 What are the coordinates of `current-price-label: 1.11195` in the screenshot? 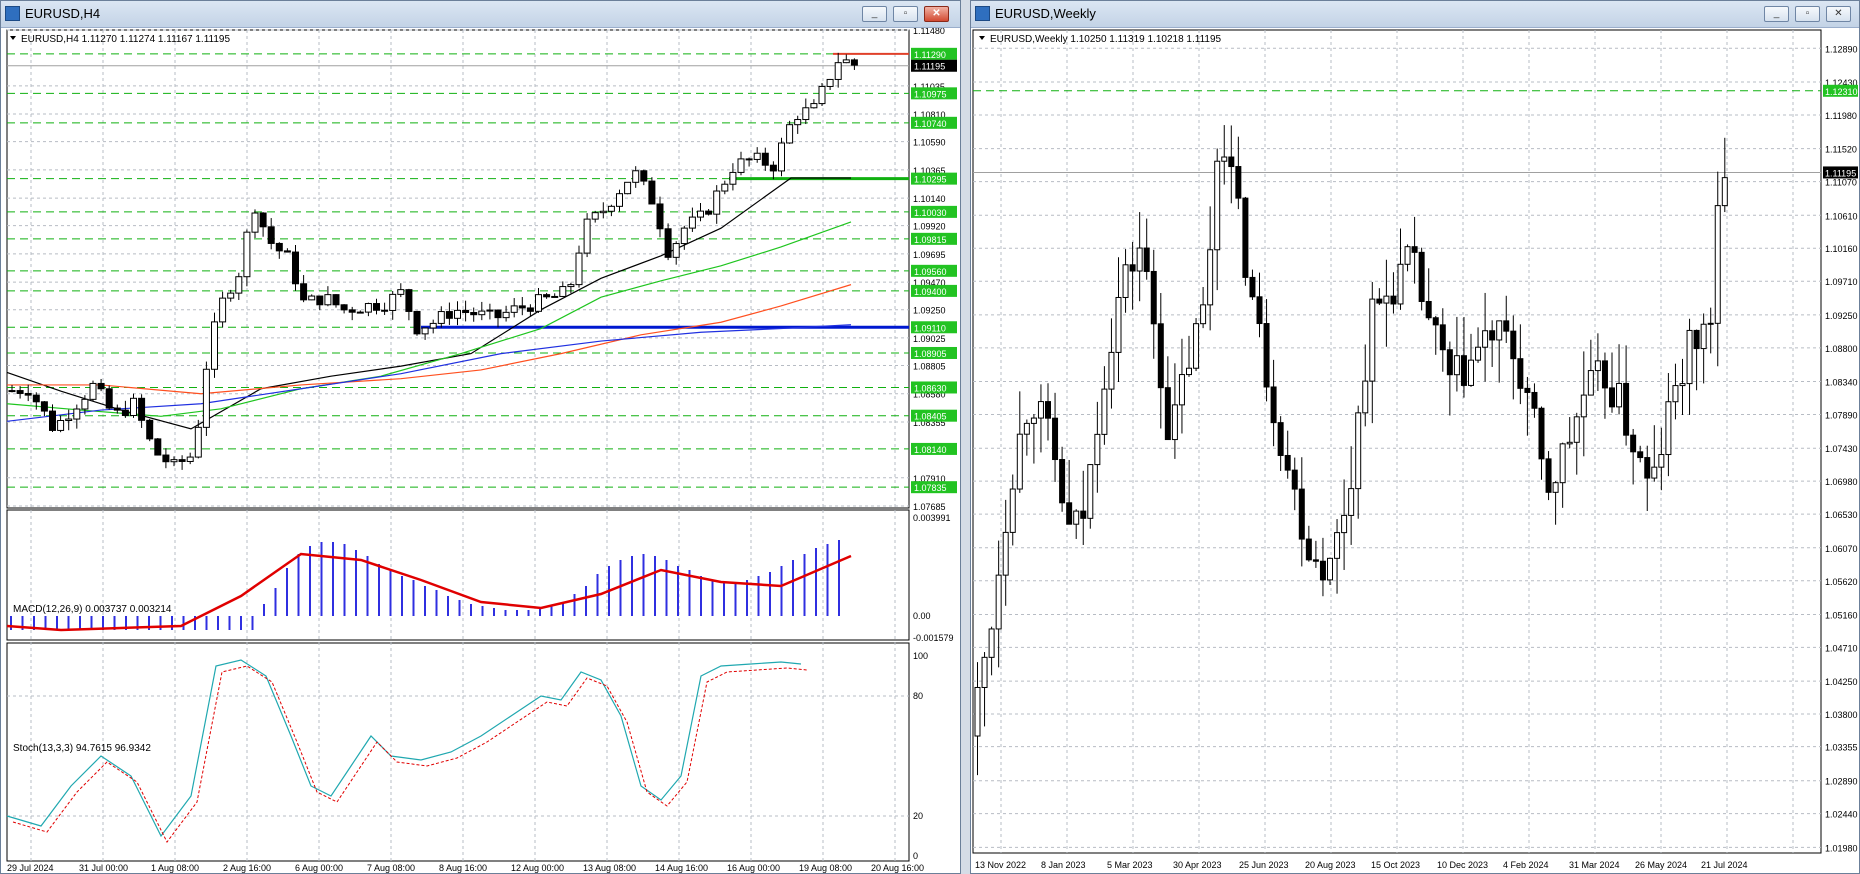 It's located at (1840, 173).